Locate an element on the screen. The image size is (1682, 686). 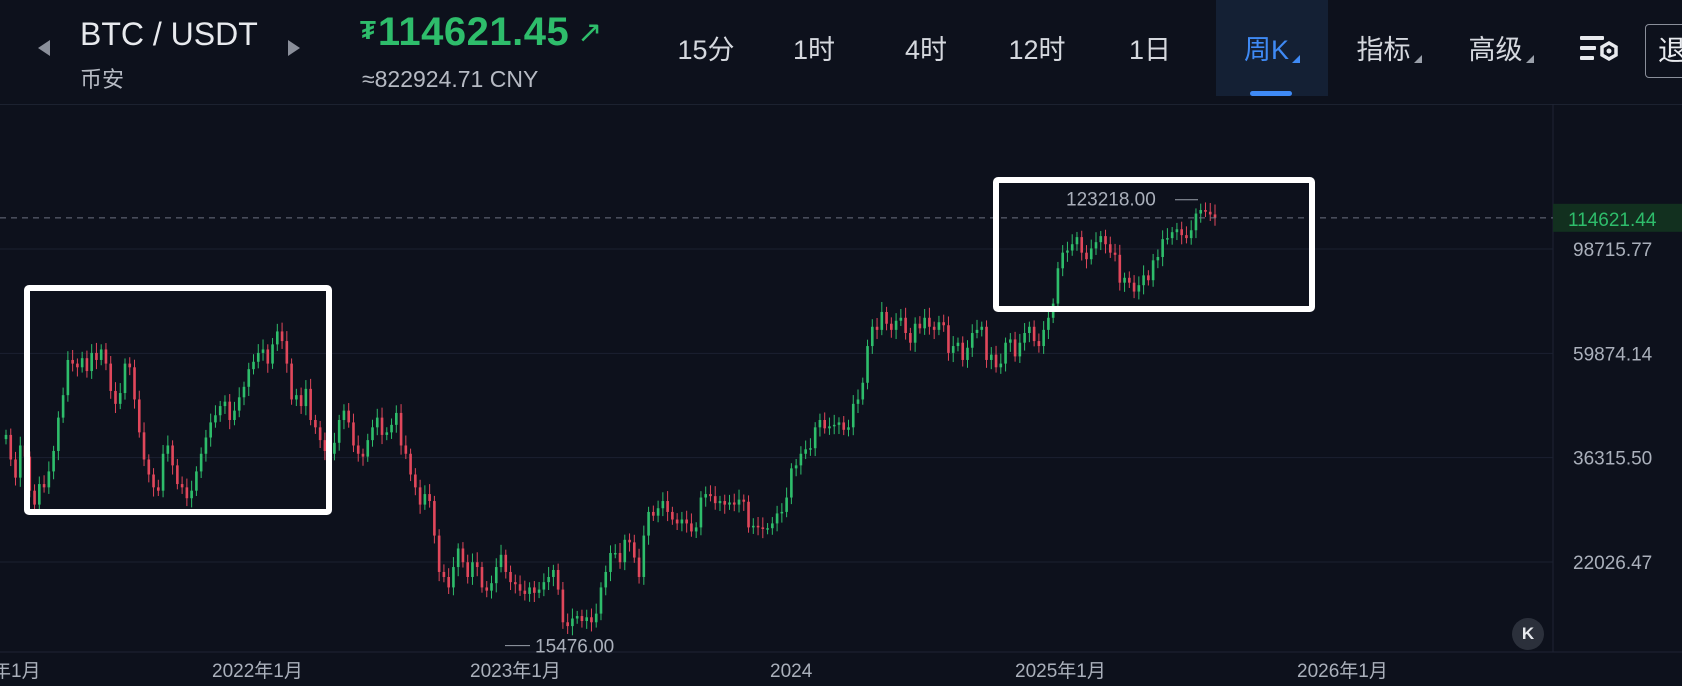
exchange-name: 币安 is located at coordinates (102, 79).